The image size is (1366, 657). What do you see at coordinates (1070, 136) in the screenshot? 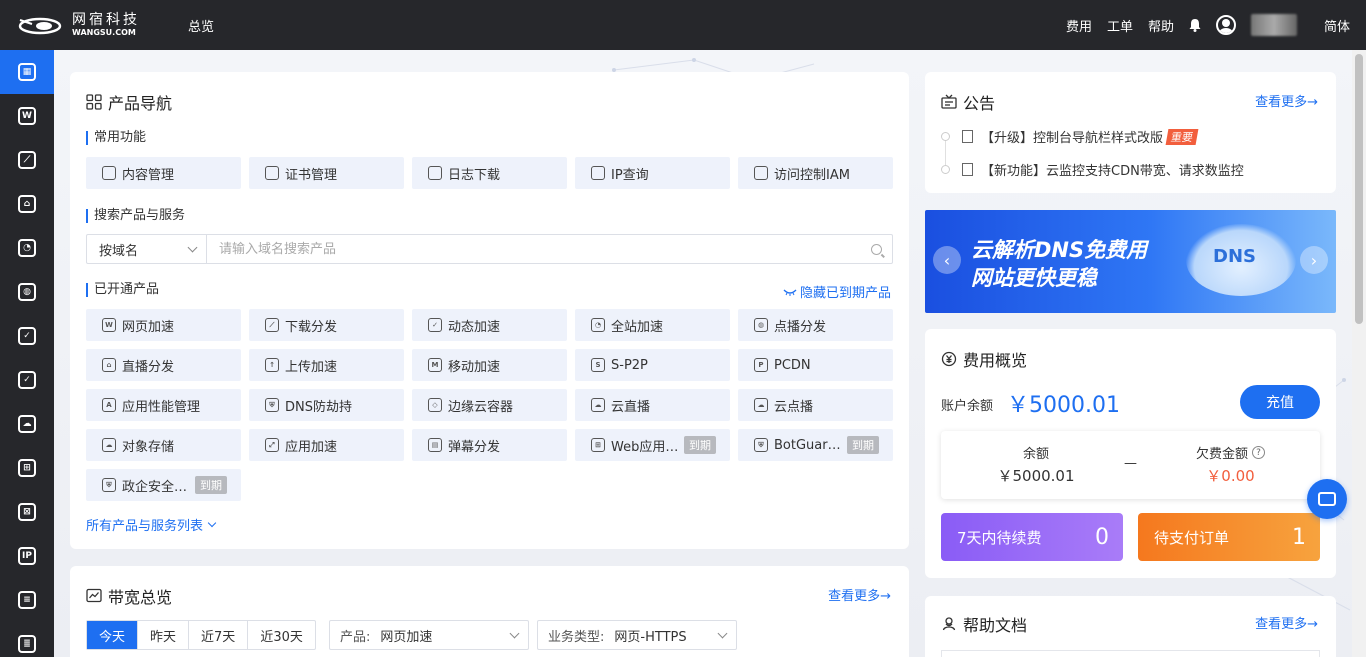
I see `notice-item: 【升级】控制台导航栏样式改版 重要` at bounding box center [1070, 136].